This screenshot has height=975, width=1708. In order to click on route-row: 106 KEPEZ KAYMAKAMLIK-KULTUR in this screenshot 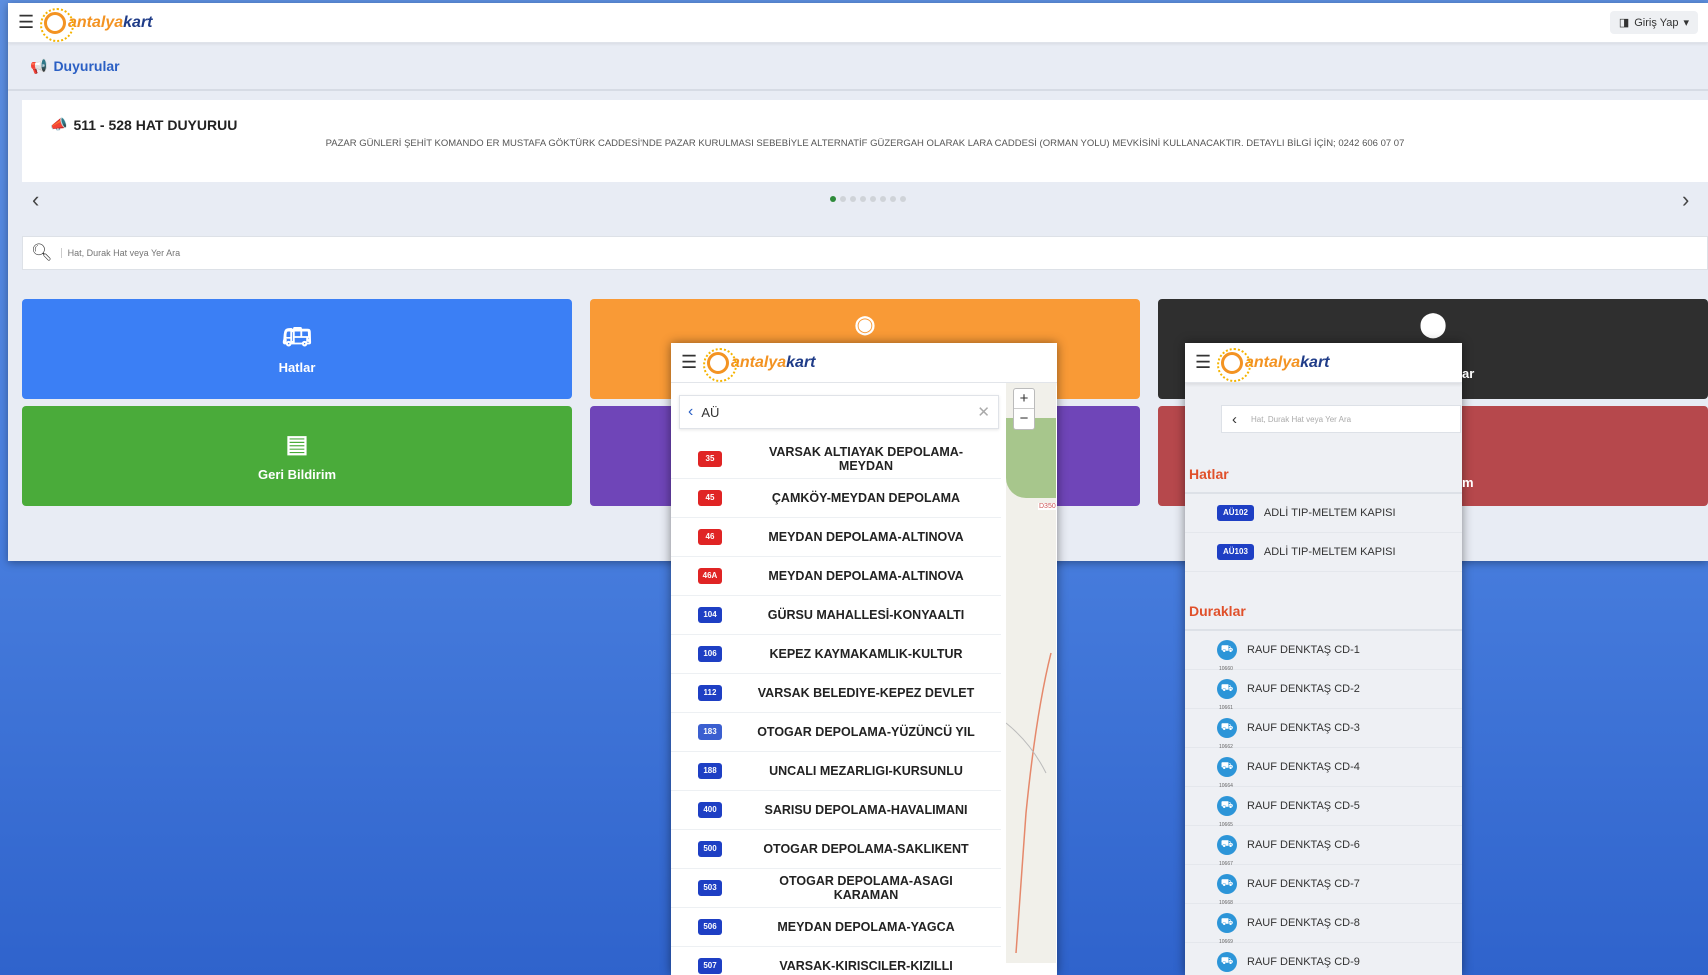, I will do `click(836, 654)`.